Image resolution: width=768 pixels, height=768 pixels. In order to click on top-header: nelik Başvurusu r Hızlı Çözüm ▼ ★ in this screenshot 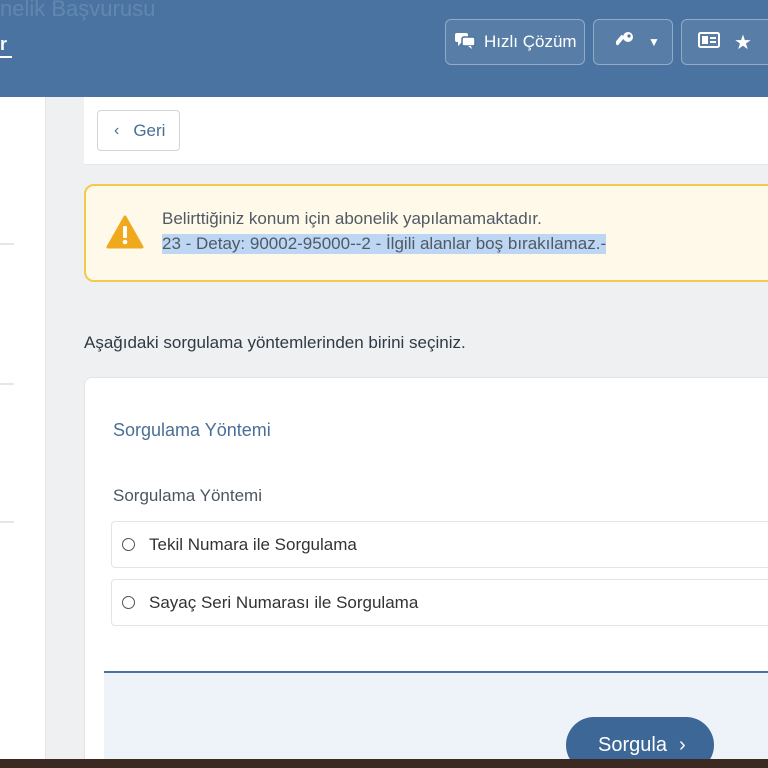, I will do `click(384, 48)`.